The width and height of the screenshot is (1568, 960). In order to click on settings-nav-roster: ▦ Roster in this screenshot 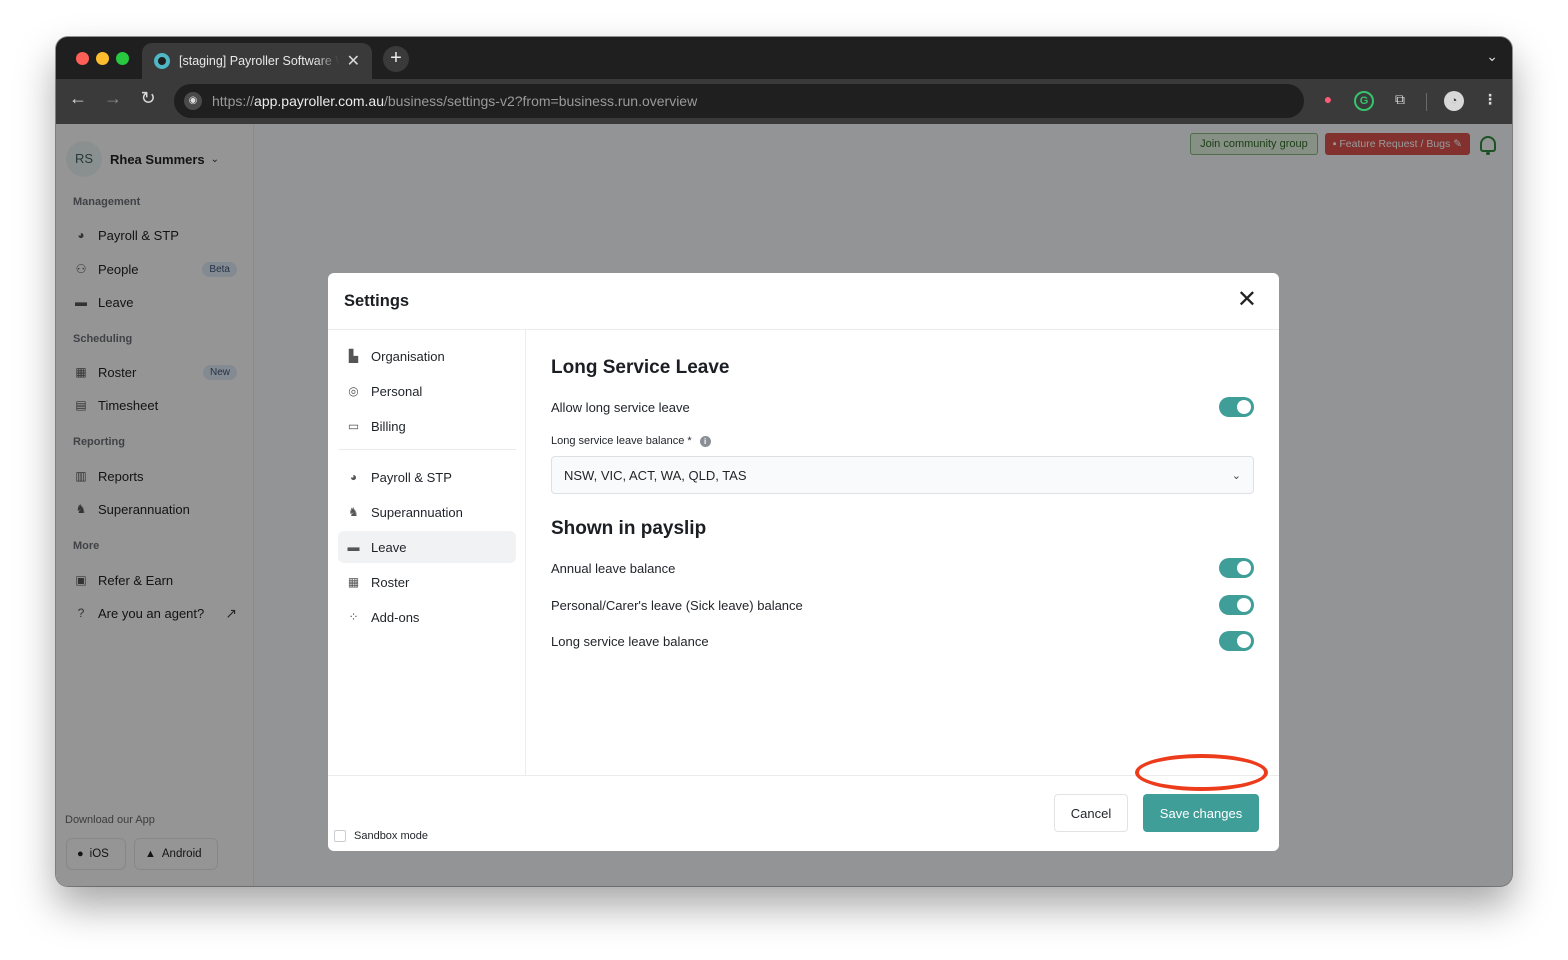, I will do `click(427, 582)`.